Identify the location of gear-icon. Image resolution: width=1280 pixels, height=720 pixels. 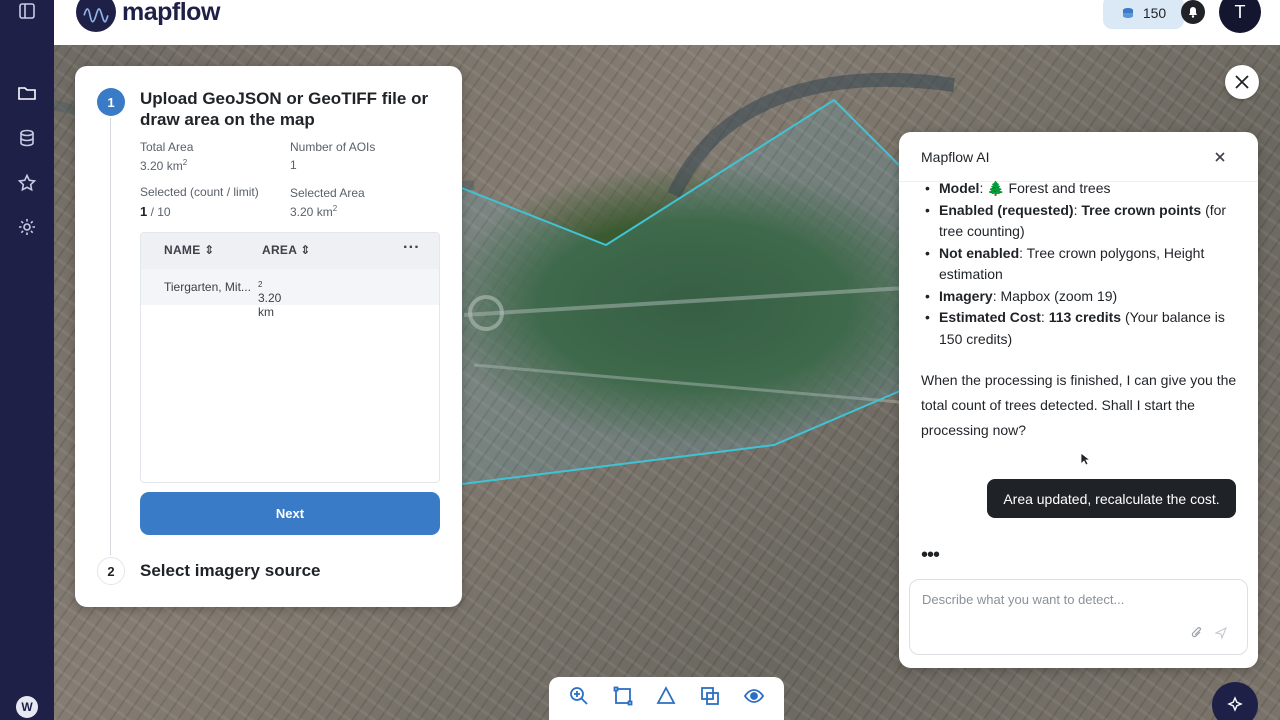
(27, 227).